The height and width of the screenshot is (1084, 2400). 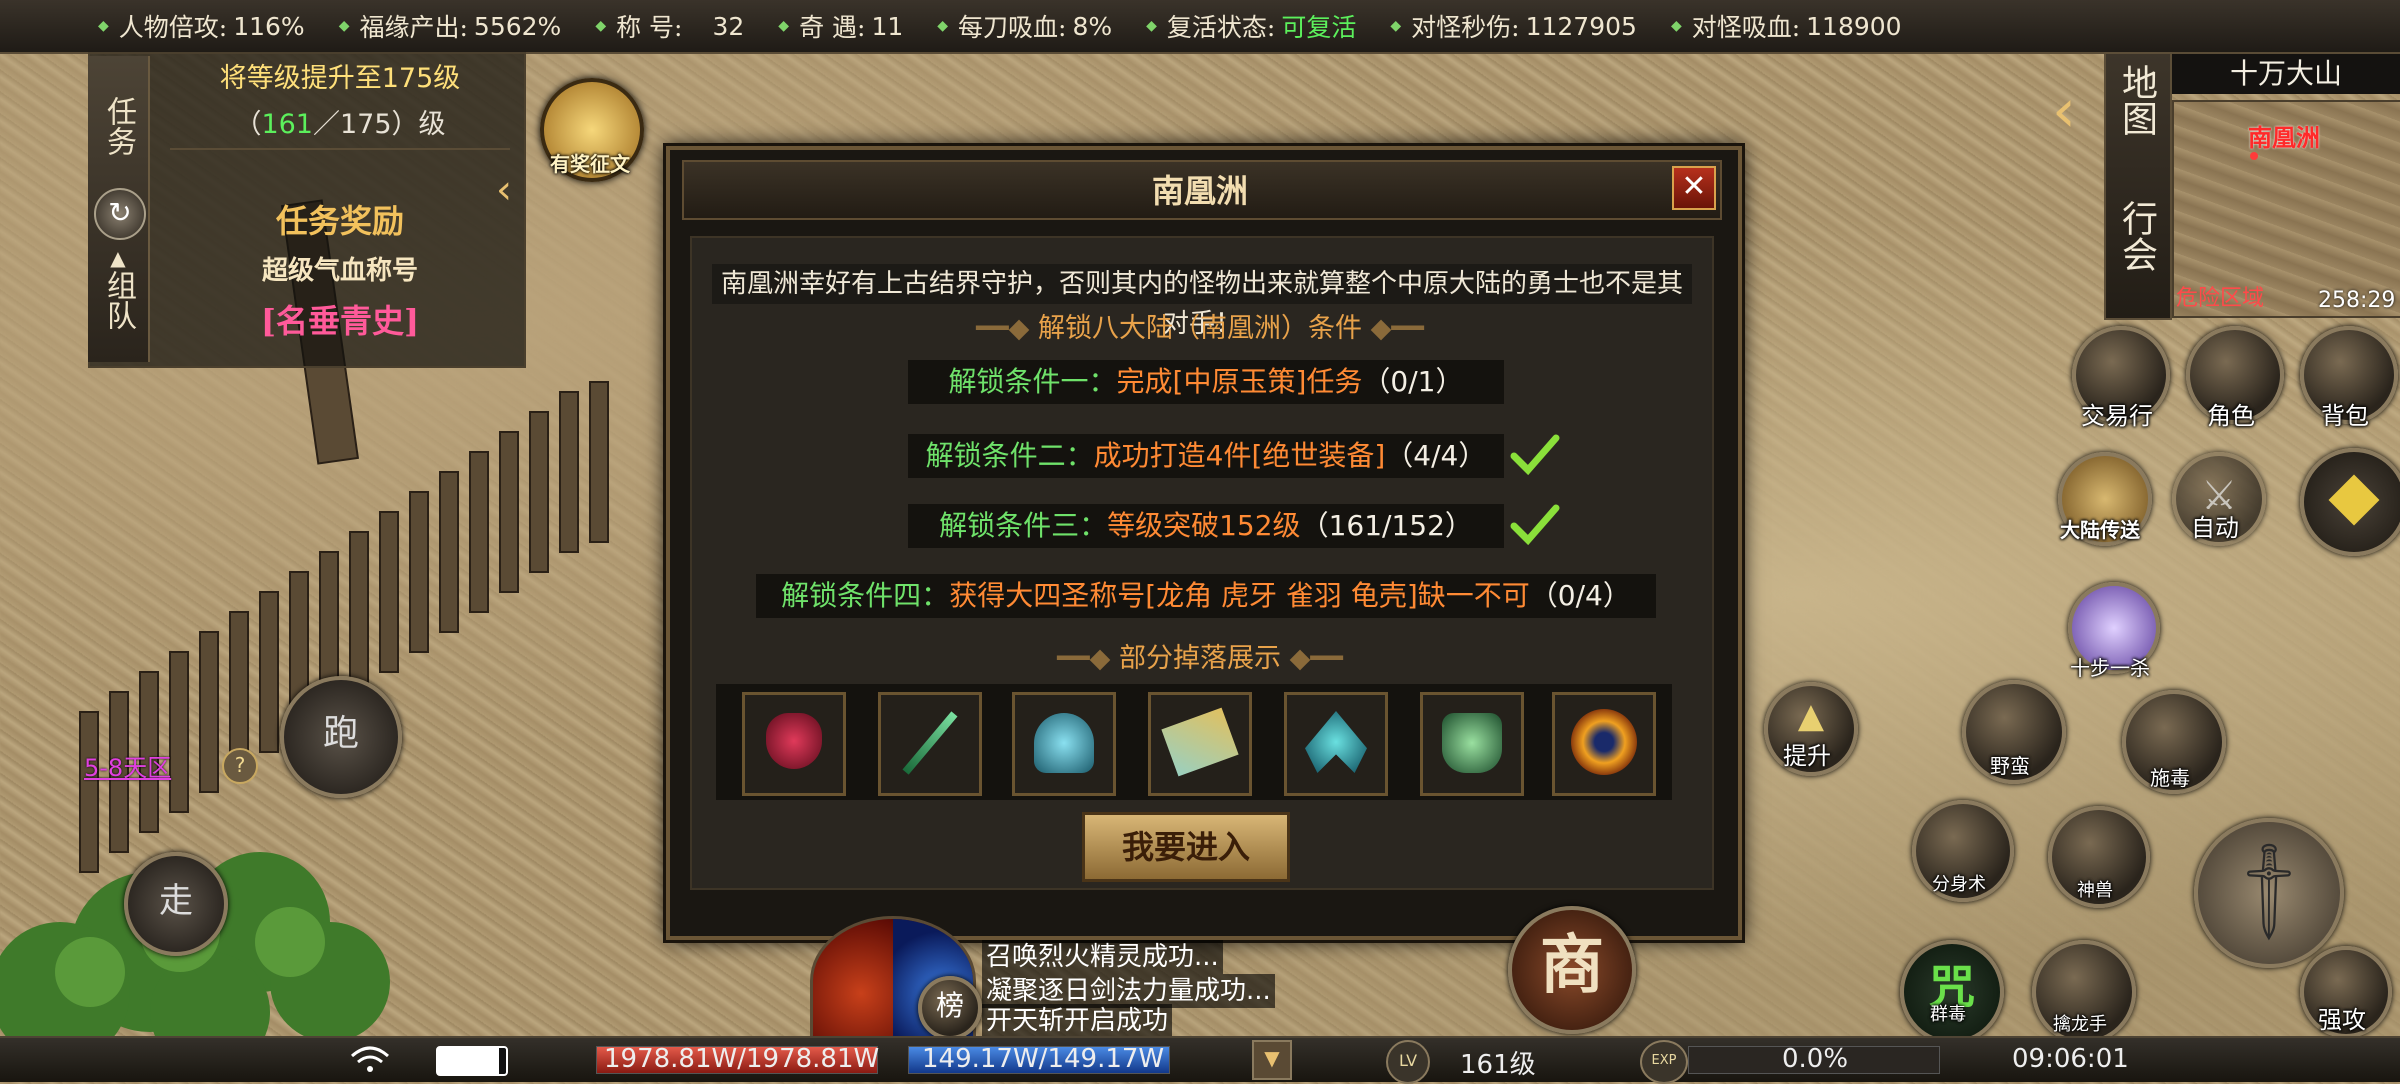 What do you see at coordinates (127, 765) in the screenshot?
I see `server-zone-link: 5-8天区` at bounding box center [127, 765].